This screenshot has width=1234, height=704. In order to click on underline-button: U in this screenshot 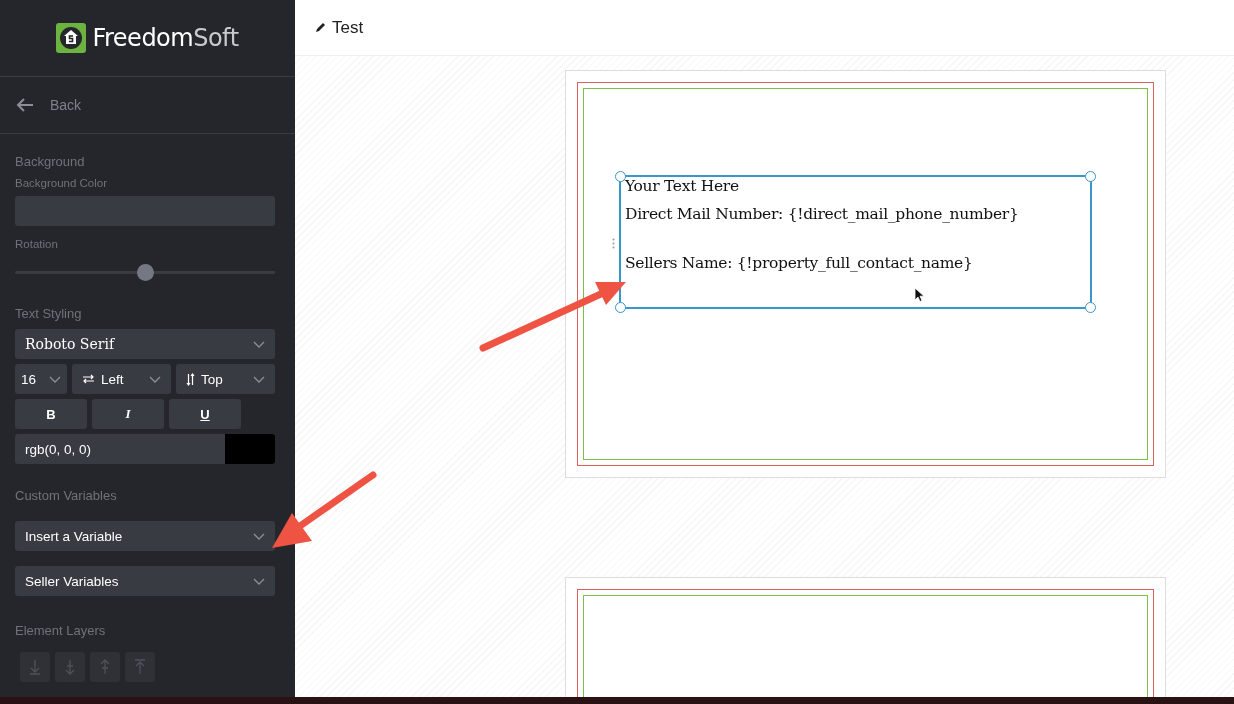, I will do `click(205, 414)`.